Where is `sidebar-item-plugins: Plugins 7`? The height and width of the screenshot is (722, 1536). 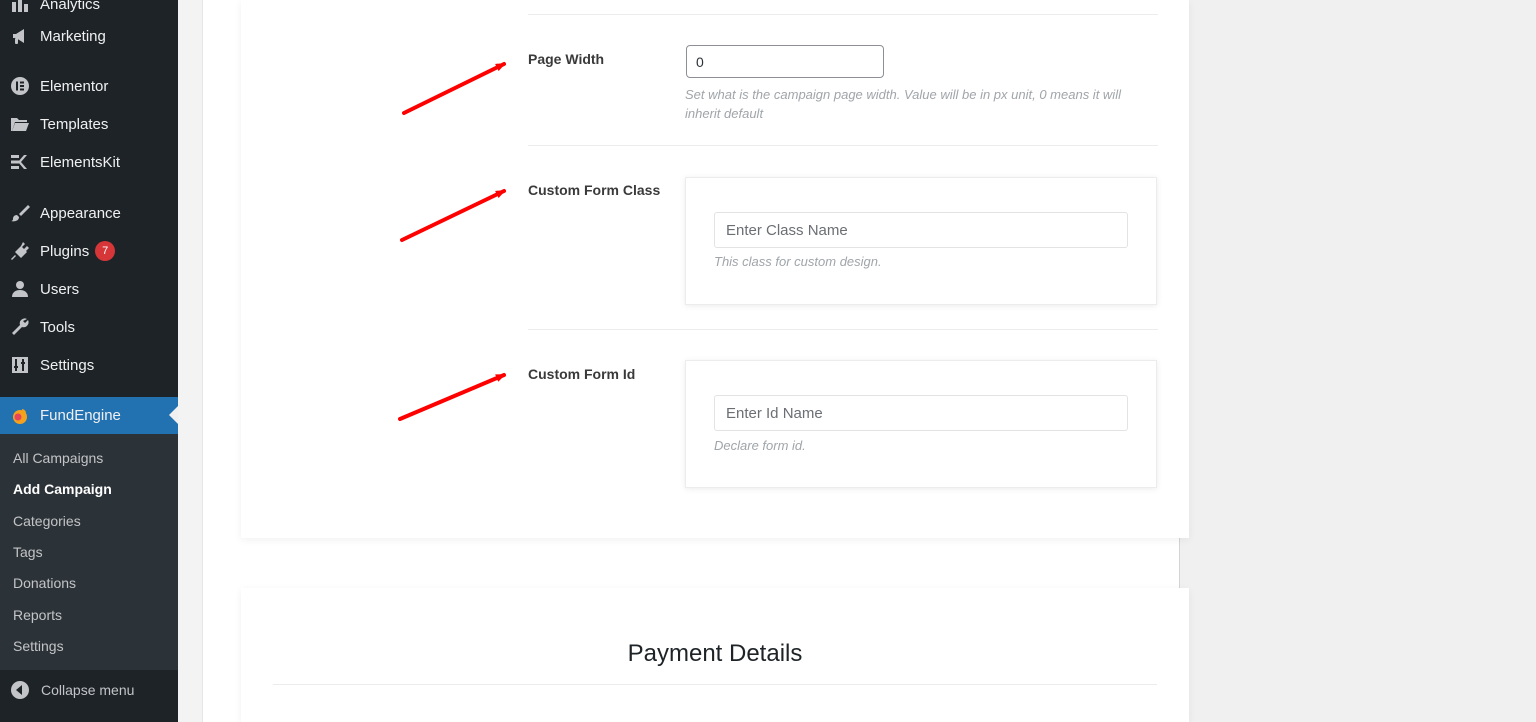 sidebar-item-plugins: Plugins 7 is located at coordinates (89, 251).